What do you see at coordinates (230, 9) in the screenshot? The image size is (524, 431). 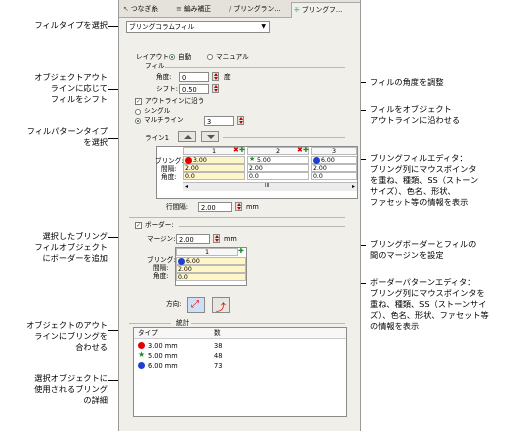 I see `bling-run-icon: ∕` at bounding box center [230, 9].